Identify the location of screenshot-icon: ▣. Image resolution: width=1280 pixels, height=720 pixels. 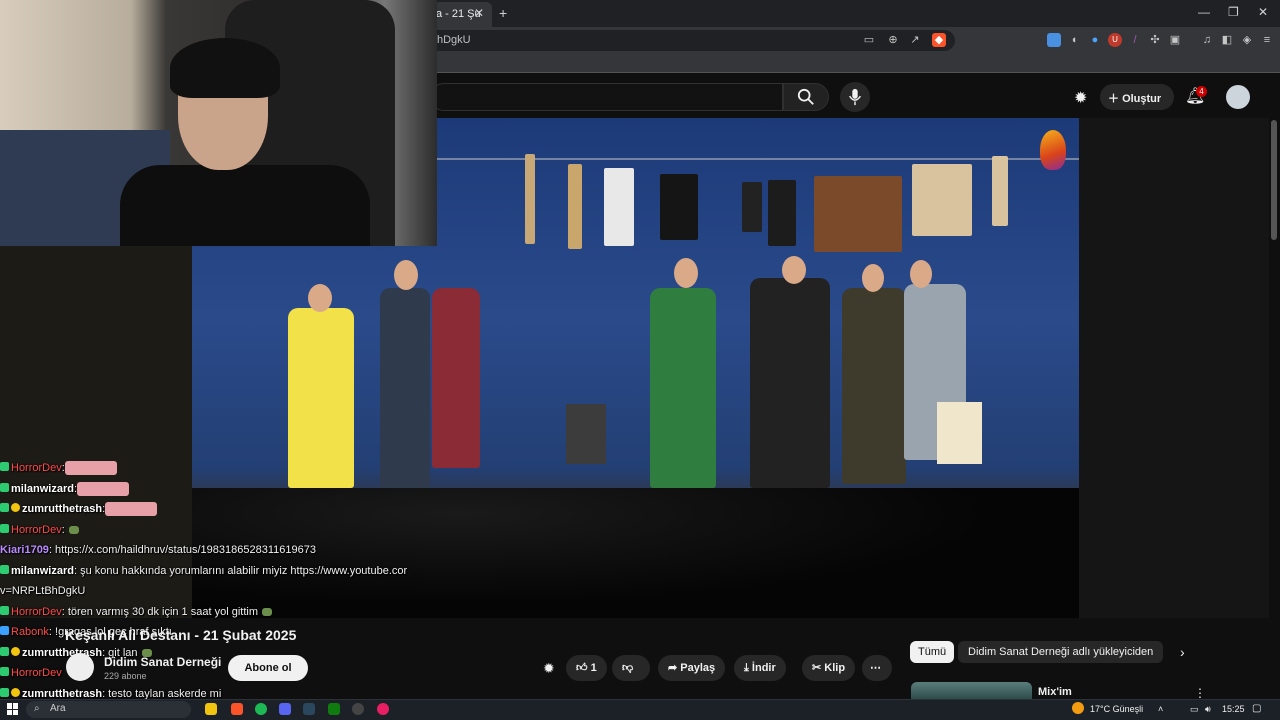
(1175, 40).